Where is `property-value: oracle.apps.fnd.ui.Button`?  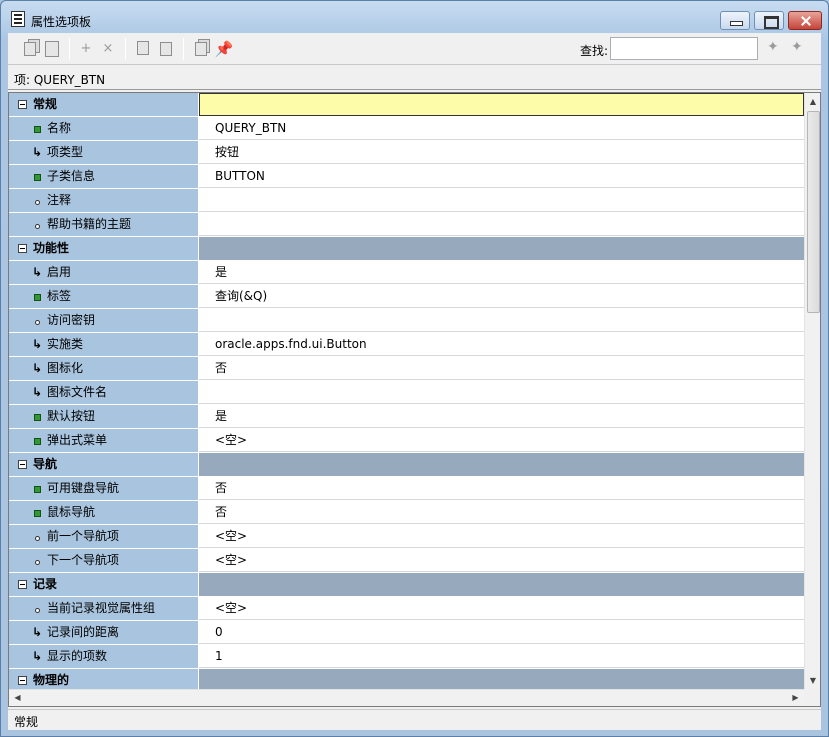
property-value: oracle.apps.fnd.ui.Button is located at coordinates (501, 344).